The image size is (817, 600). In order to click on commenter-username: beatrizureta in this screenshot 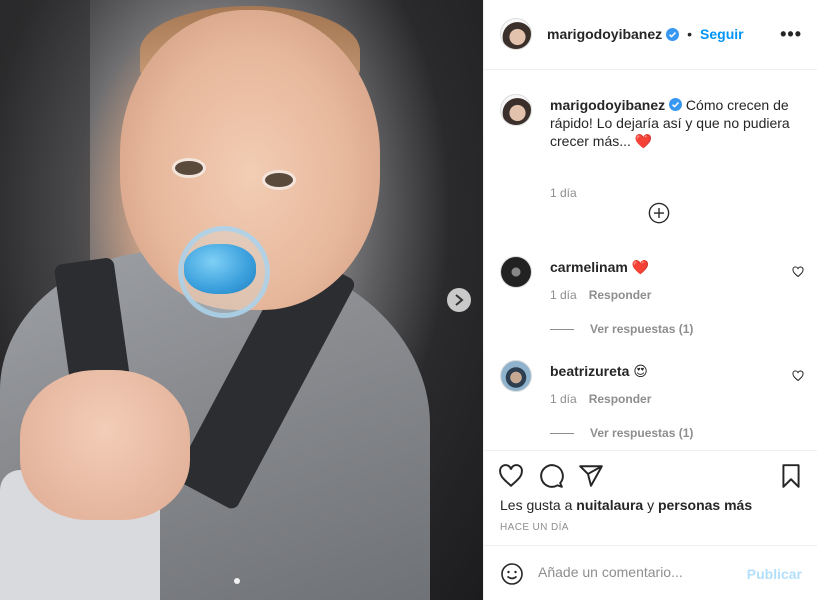, I will do `click(589, 371)`.